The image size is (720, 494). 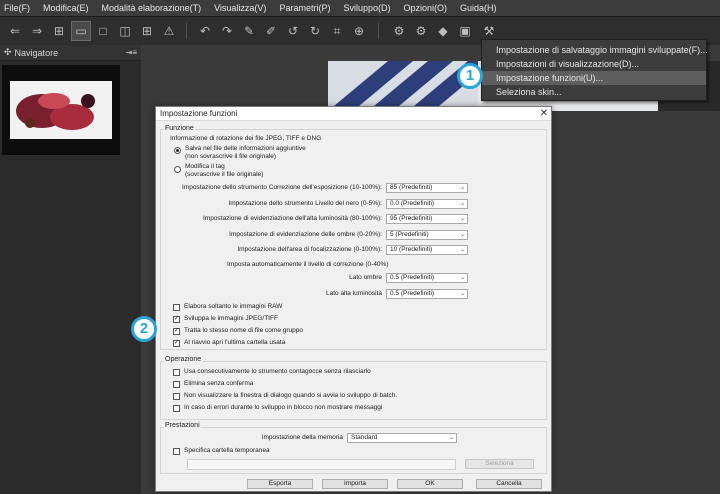 I want to click on navigator-icon: ✣, so click(x=8, y=52).